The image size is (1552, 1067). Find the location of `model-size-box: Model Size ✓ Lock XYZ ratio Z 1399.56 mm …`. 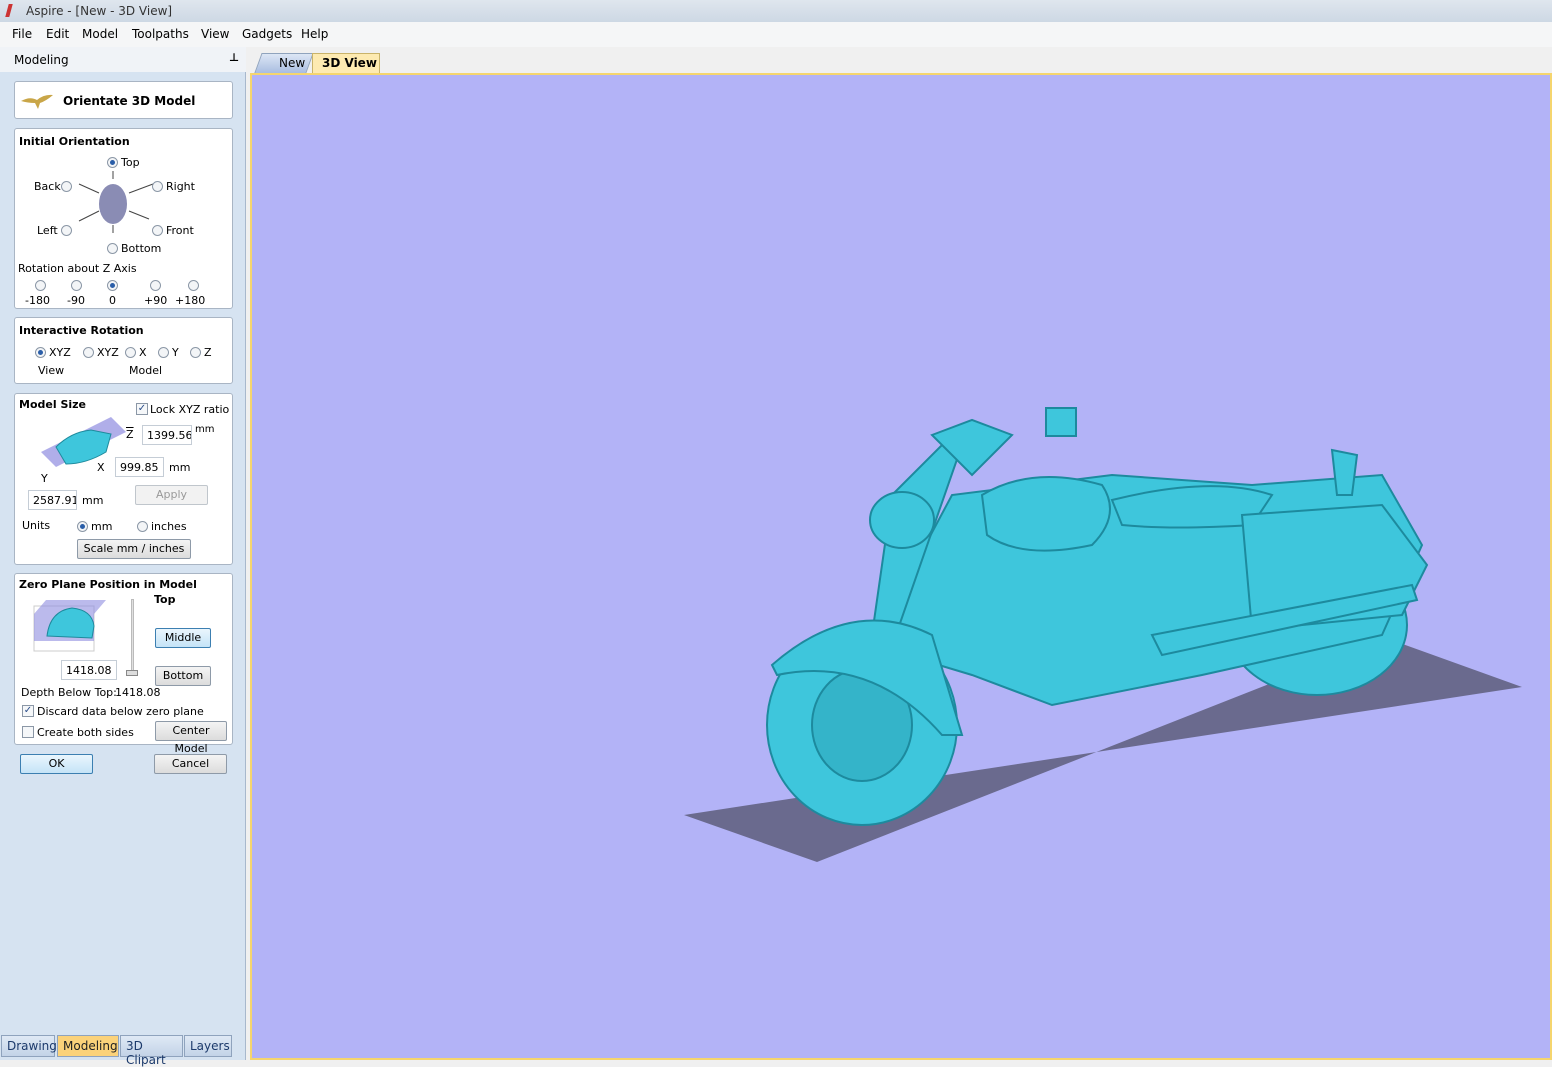

model-size-box: Model Size ✓ Lock XYZ ratio Z 1399.56 mm … is located at coordinates (123, 479).